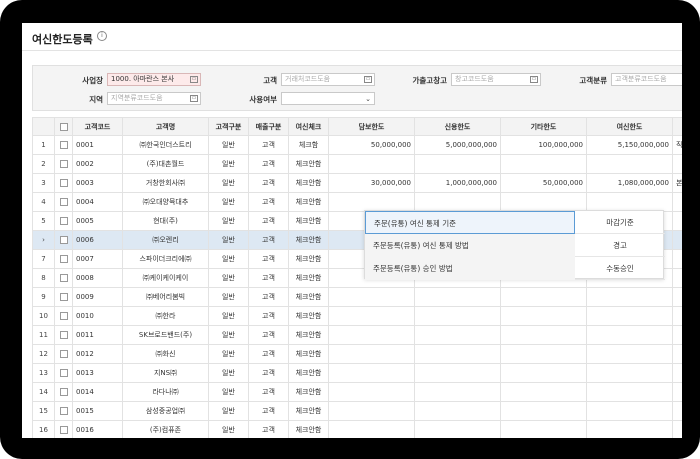  Describe the element at coordinates (97, 354) in the screenshot. I see `cell-code: 0012` at that location.